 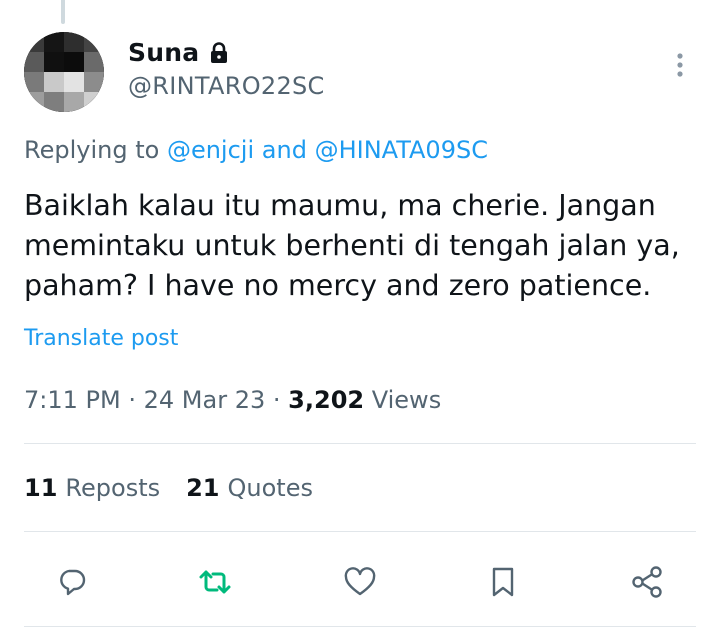 What do you see at coordinates (168, 488) in the screenshot?
I see `engagement-stats: 11 Reposts 21 Quotes` at bounding box center [168, 488].